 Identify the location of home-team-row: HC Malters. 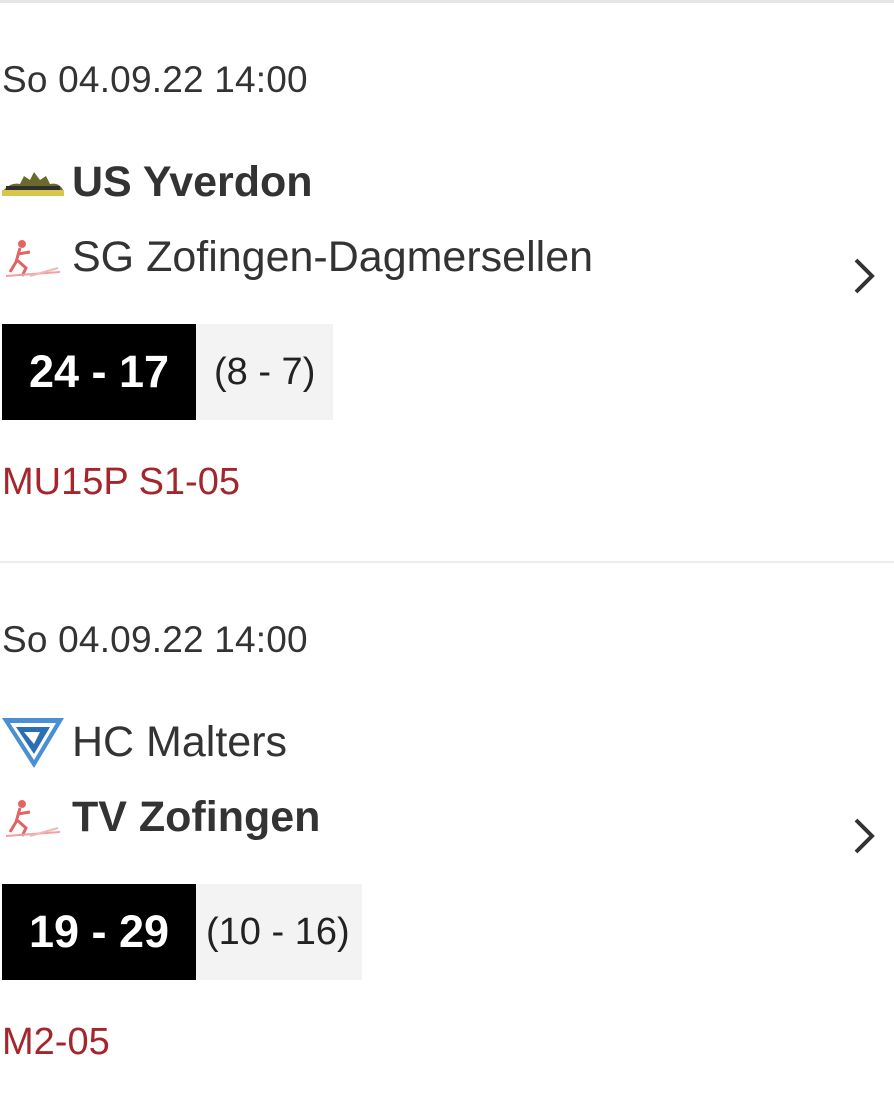
(143, 742).